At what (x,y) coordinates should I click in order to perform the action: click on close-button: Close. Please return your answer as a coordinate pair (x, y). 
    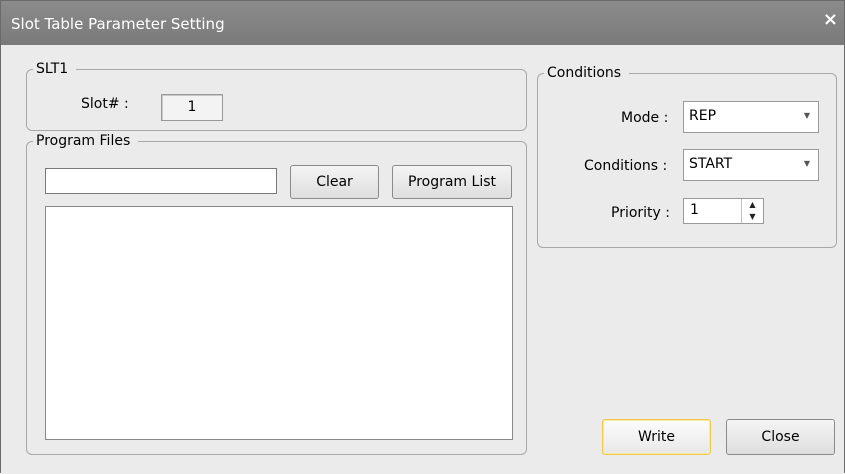
    Looking at the image, I should click on (780, 437).